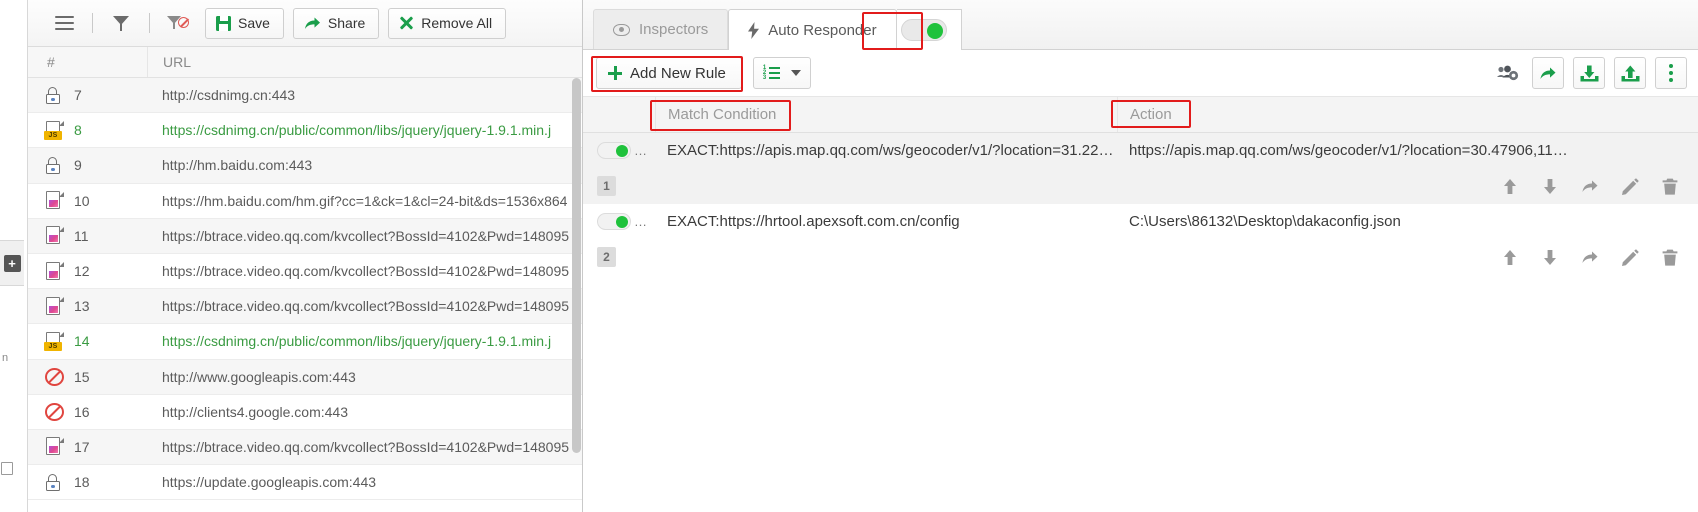 Image resolution: width=1698 pixels, height=512 pixels. I want to click on session-list-scrollbar, so click(576, 278).